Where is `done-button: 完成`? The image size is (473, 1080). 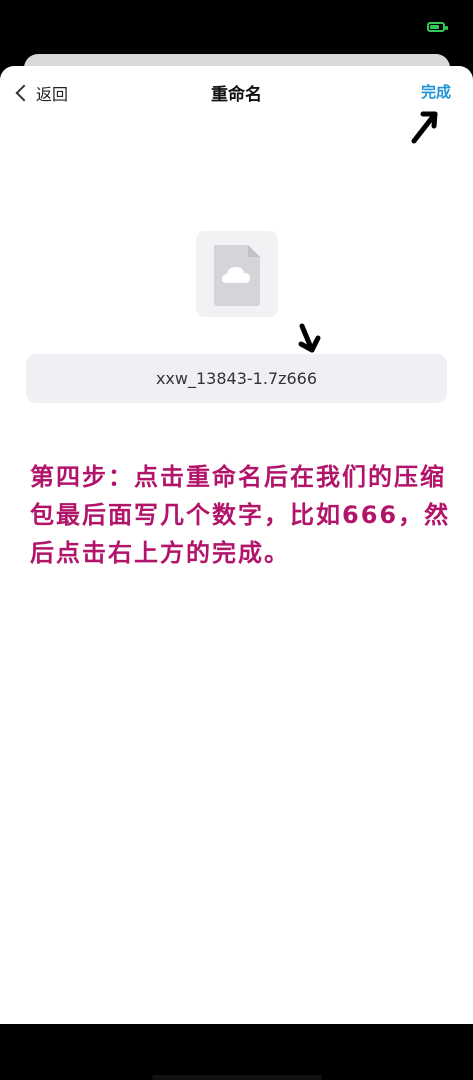 done-button: 完成 is located at coordinates (436, 91).